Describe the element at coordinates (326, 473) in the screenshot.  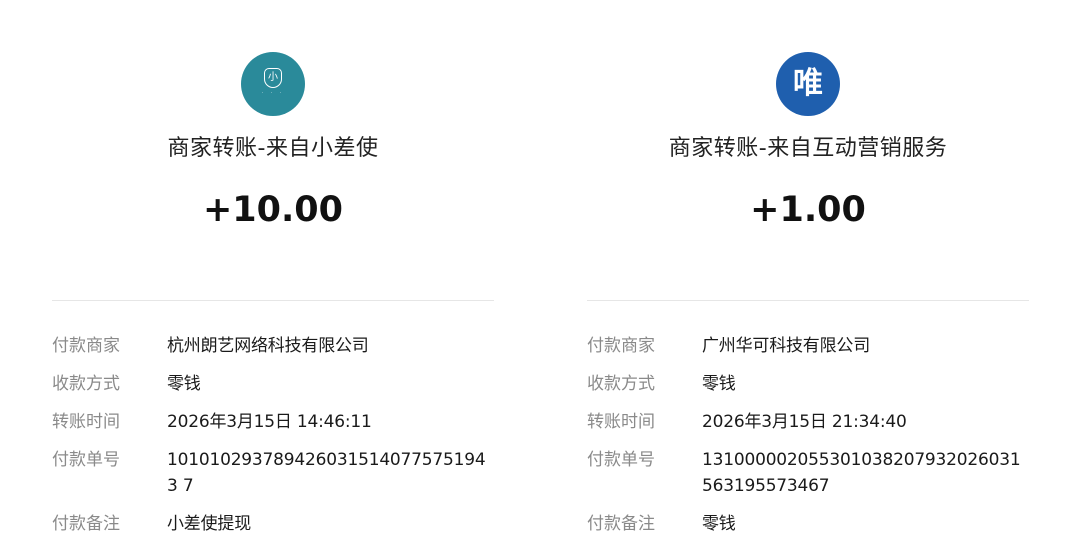
I see `order-number-value: 1010102937894260315140775751943 7` at that location.